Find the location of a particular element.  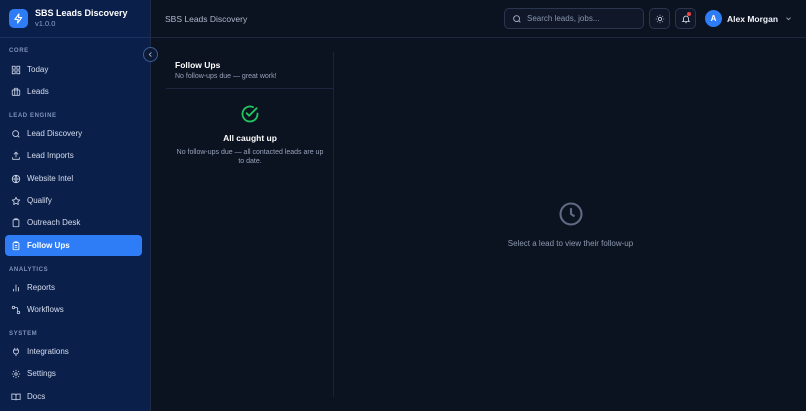

avatar: A is located at coordinates (713, 18).